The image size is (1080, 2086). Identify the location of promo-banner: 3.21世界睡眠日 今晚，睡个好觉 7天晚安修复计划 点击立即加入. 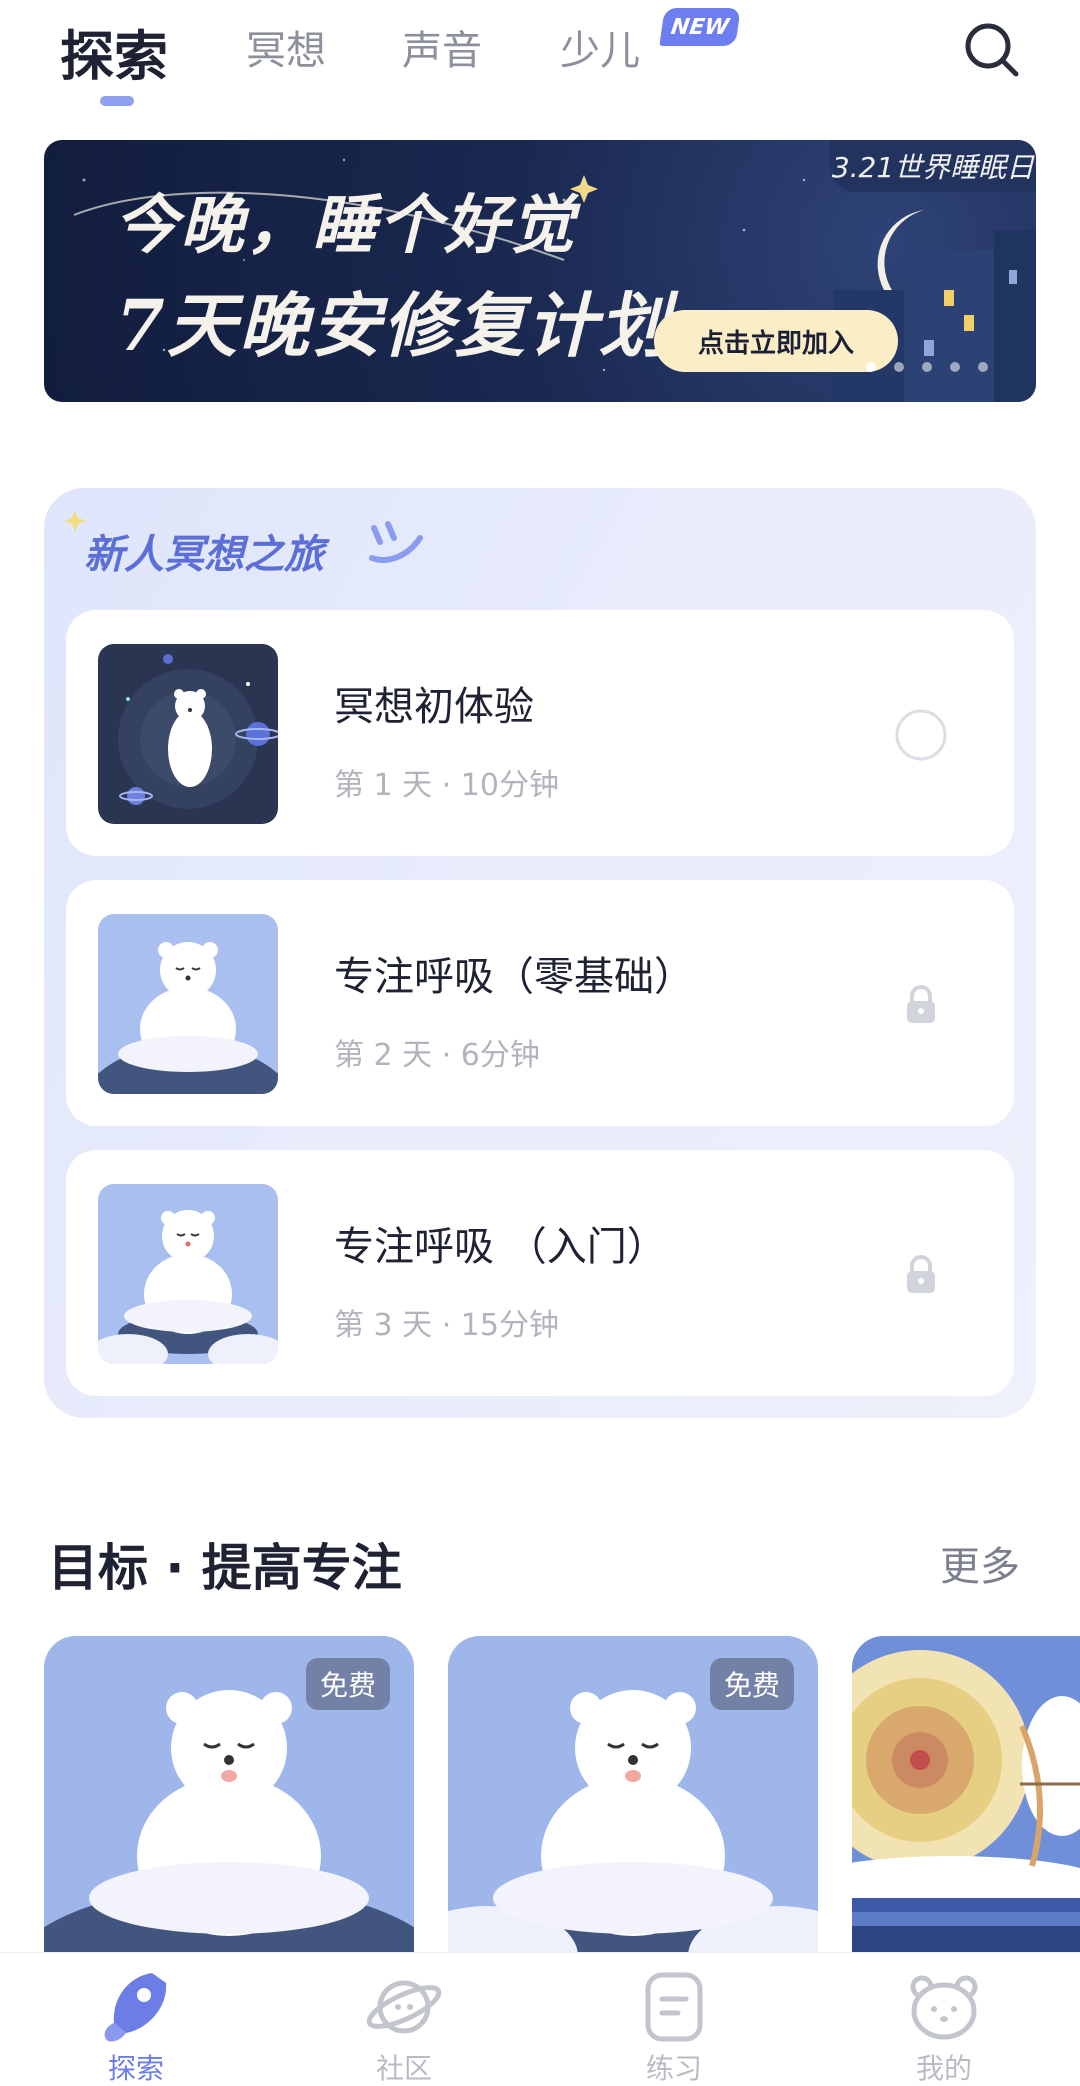
(540, 271).